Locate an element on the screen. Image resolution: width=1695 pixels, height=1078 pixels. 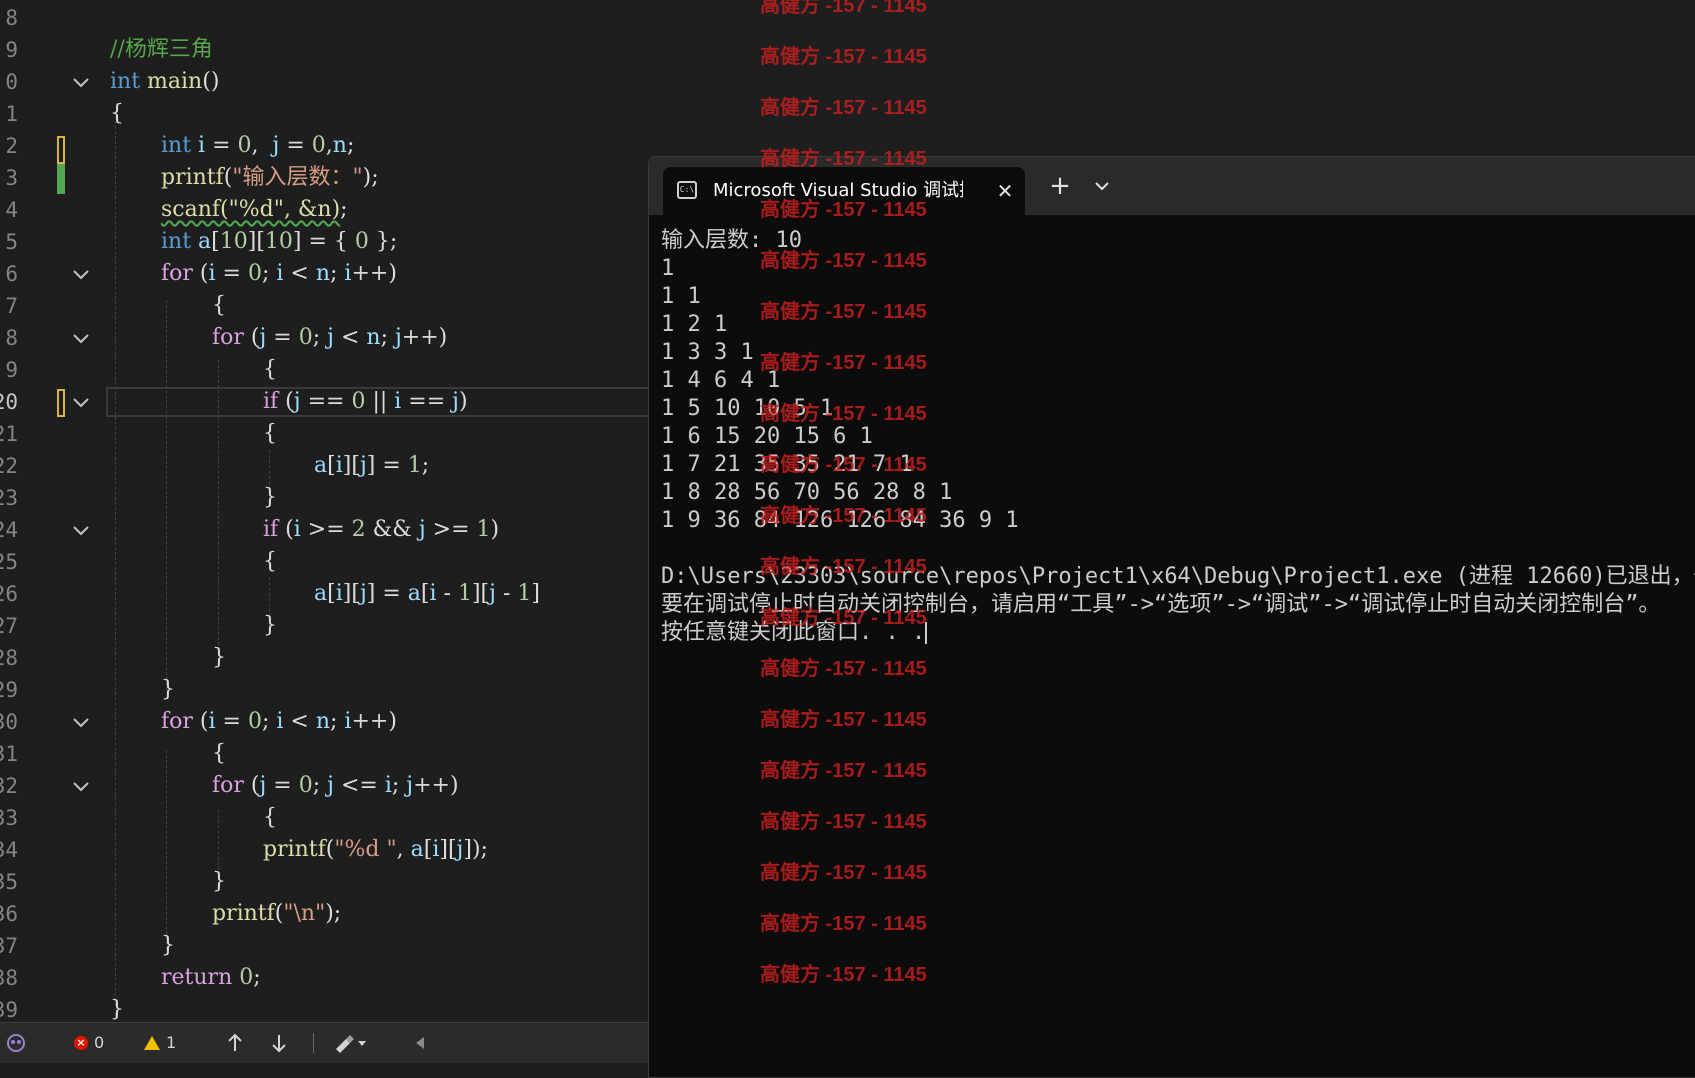
code-token: ]); is located at coordinates (475, 849).